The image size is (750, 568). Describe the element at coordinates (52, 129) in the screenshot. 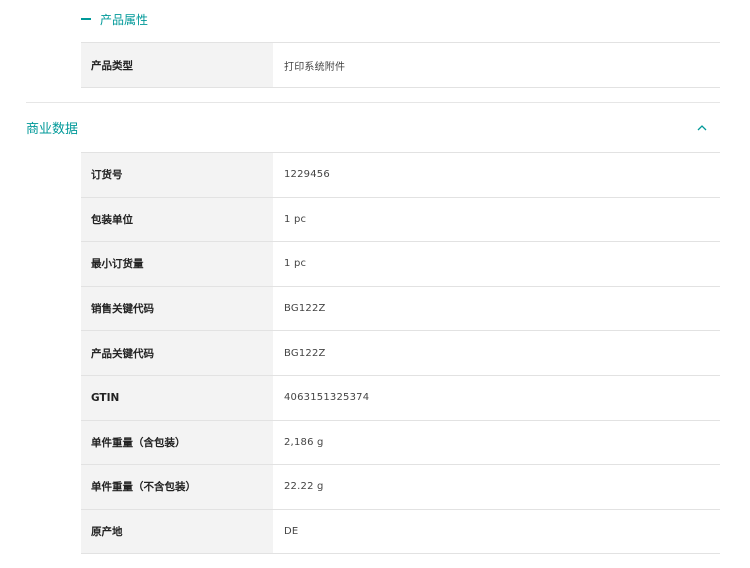

I see `commercial-data-title: 商业数据` at that location.